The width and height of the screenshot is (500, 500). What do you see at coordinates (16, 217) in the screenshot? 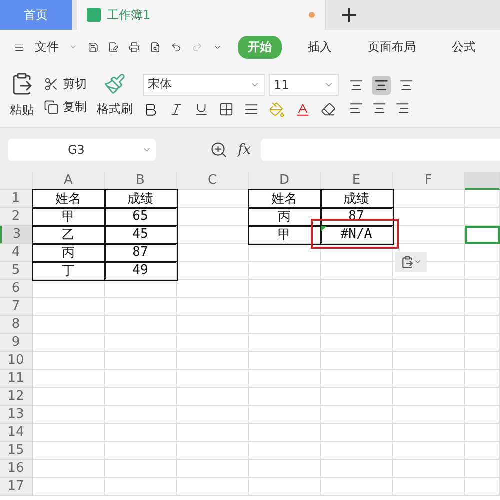
I see `row-header: 2` at bounding box center [16, 217].